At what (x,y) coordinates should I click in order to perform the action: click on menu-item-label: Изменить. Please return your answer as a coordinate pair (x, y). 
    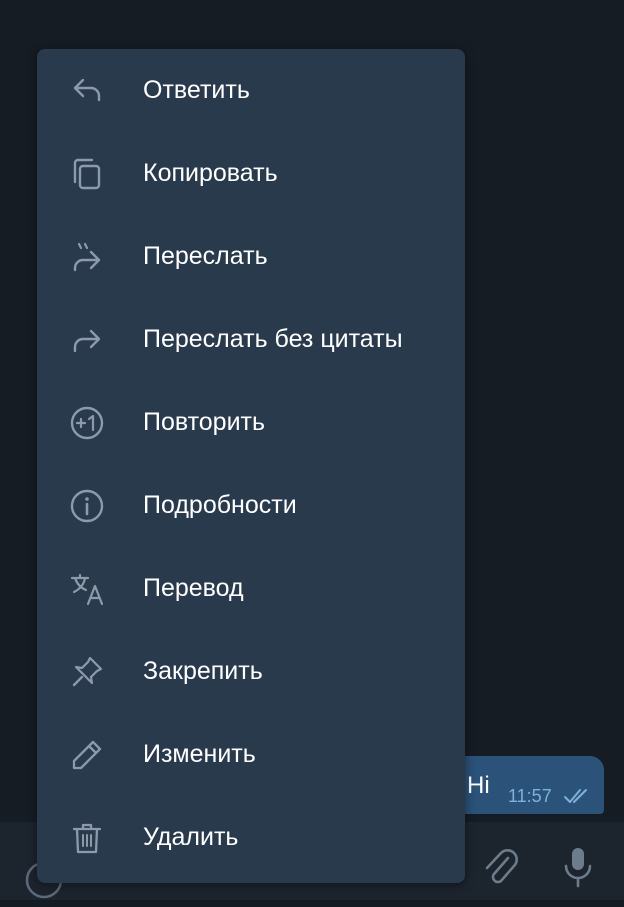
    Looking at the image, I should click on (199, 754).